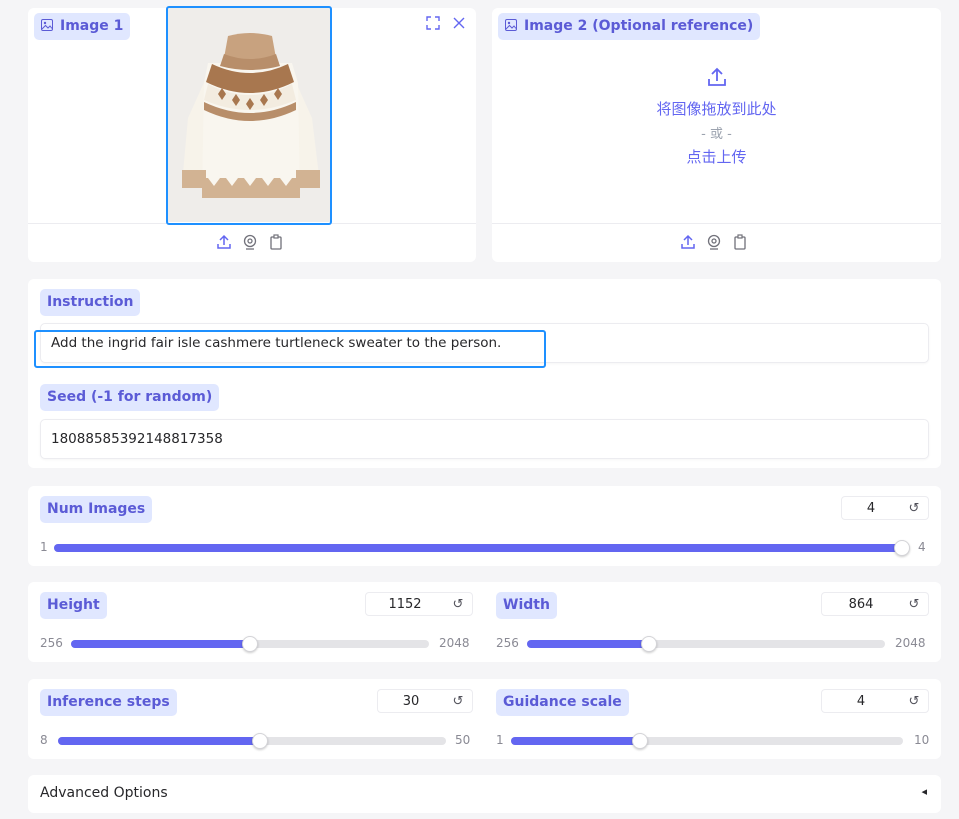  What do you see at coordinates (104, 793) in the screenshot?
I see `advanced-options-label: Advanced Options` at bounding box center [104, 793].